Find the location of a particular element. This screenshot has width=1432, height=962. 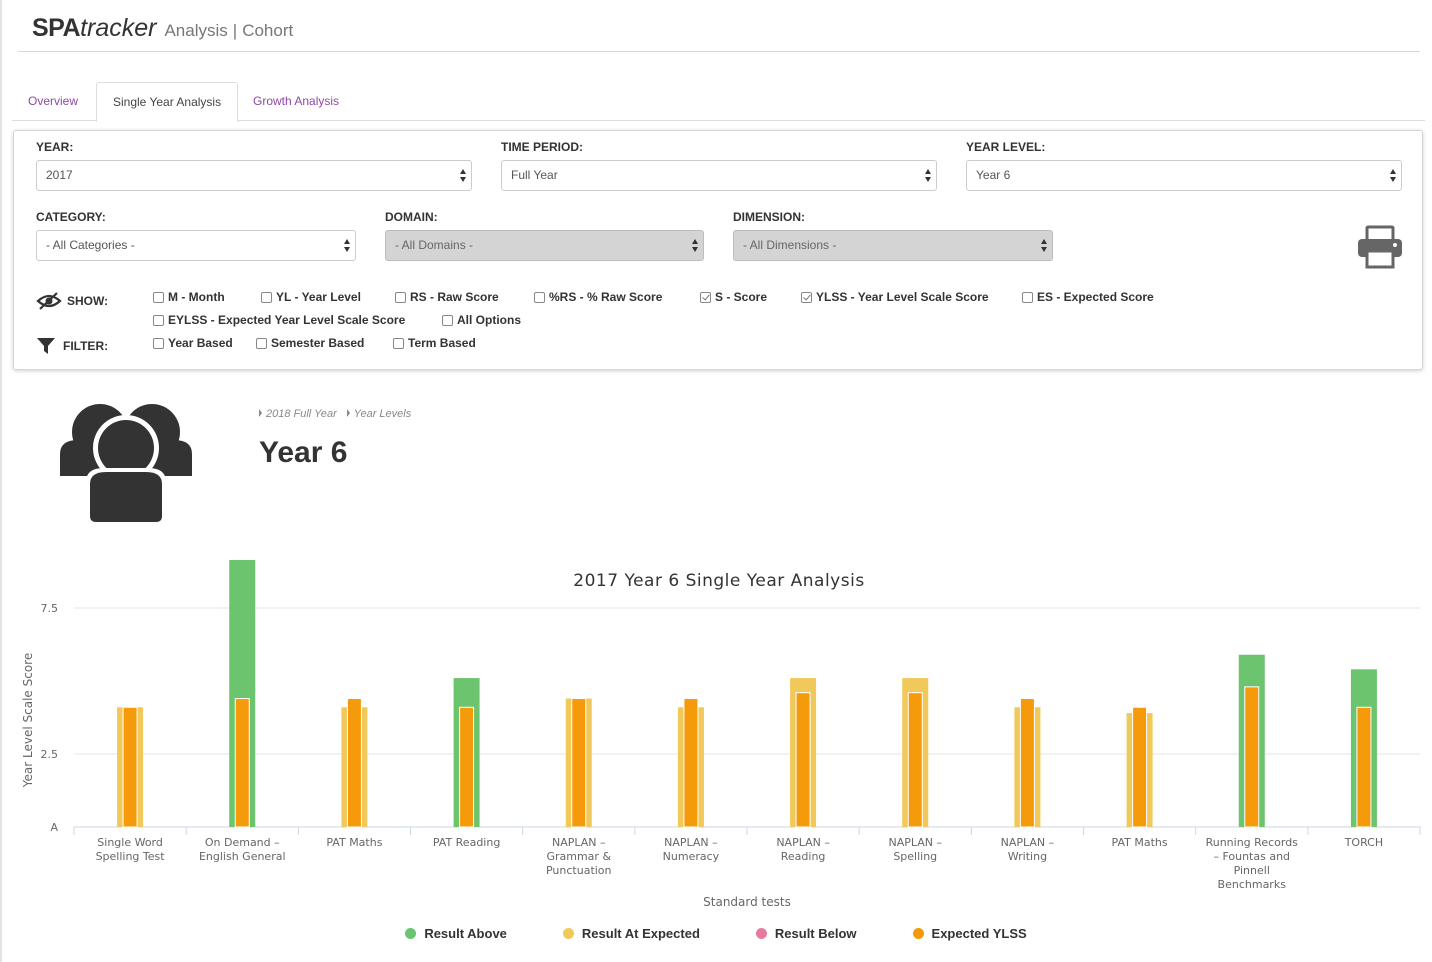

filter-option-semester-based: Semester Based is located at coordinates (310, 343).